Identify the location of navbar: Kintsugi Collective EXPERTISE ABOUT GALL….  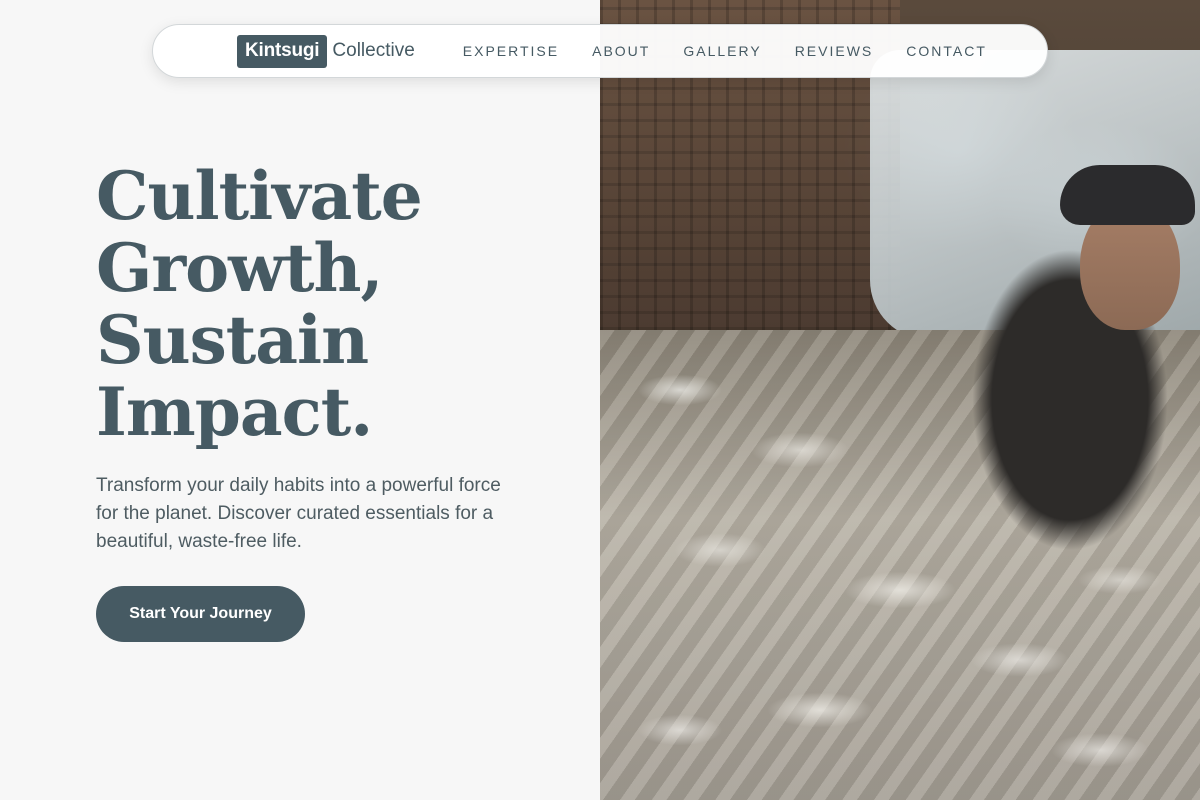
(600, 51).